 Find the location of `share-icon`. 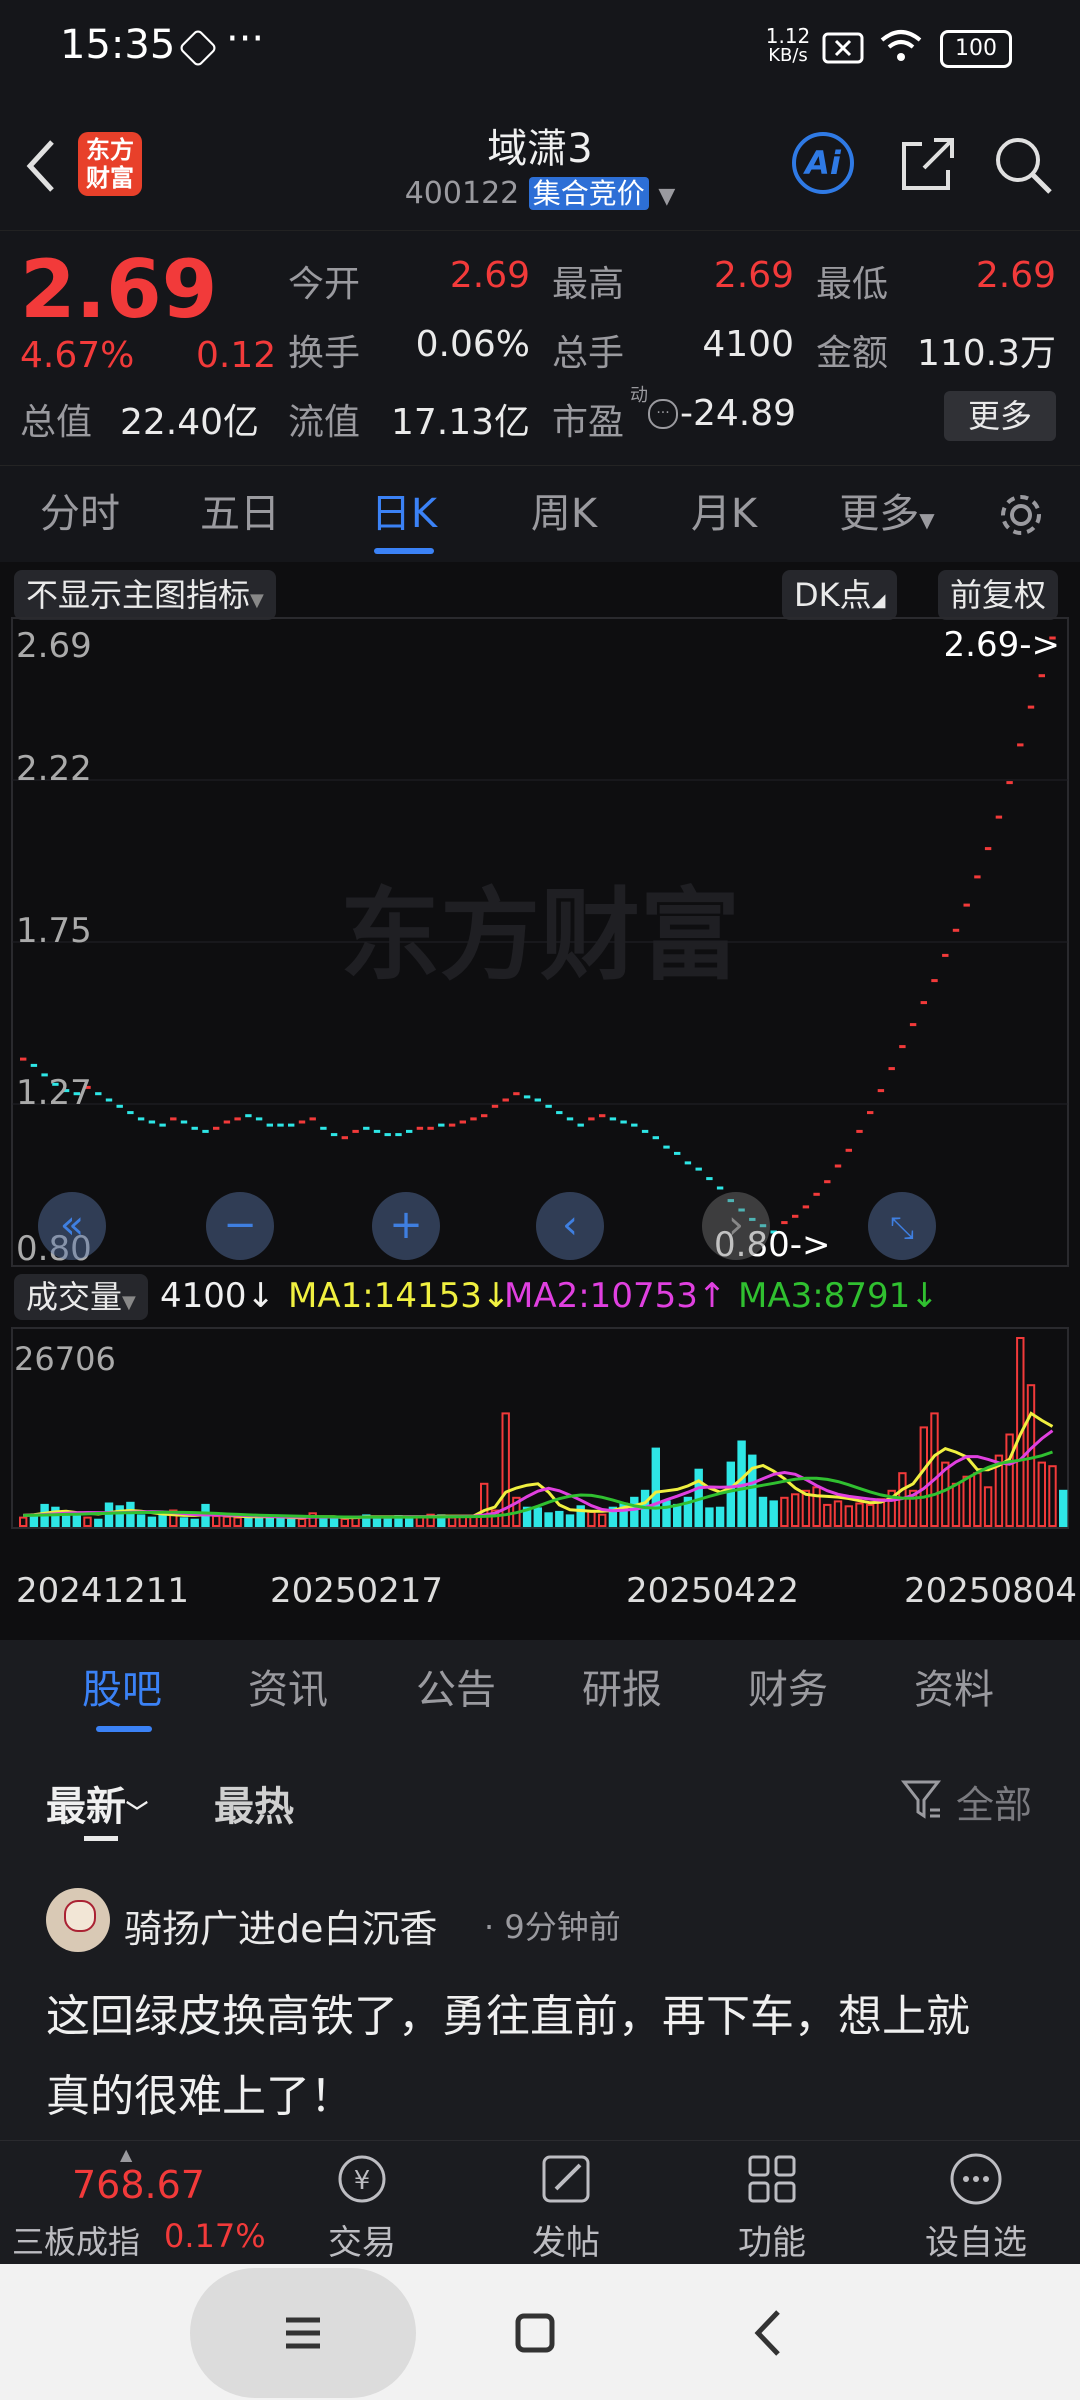

share-icon is located at coordinates (928, 164).